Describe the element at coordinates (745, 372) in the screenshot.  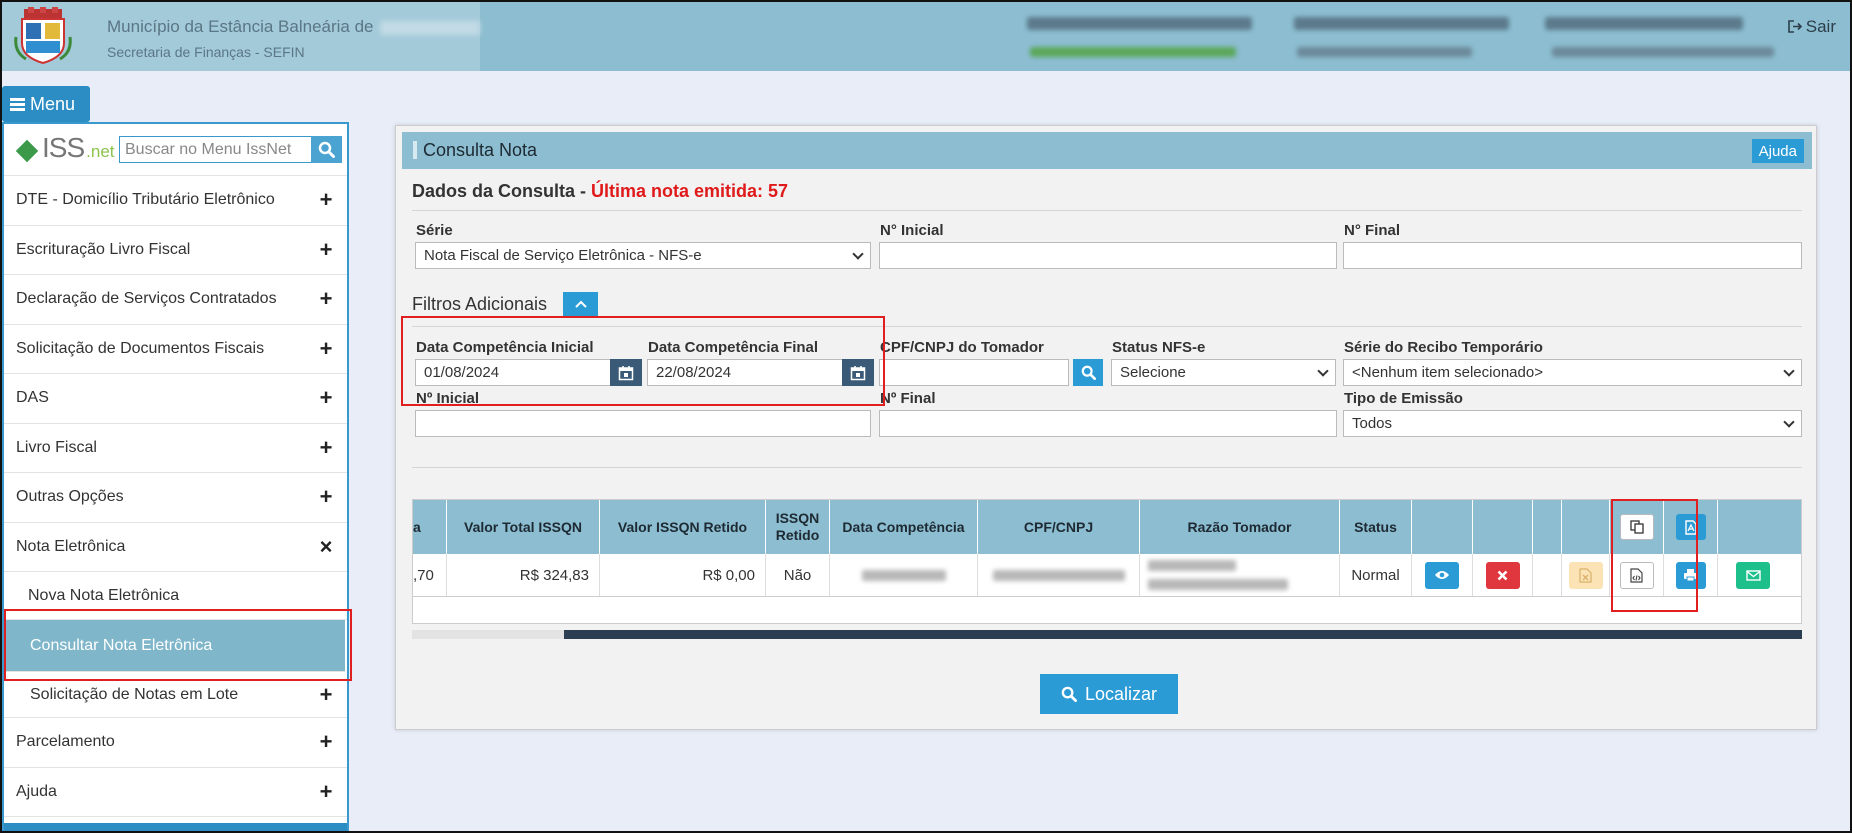
I see `data-final-input: 22/08/2024` at that location.